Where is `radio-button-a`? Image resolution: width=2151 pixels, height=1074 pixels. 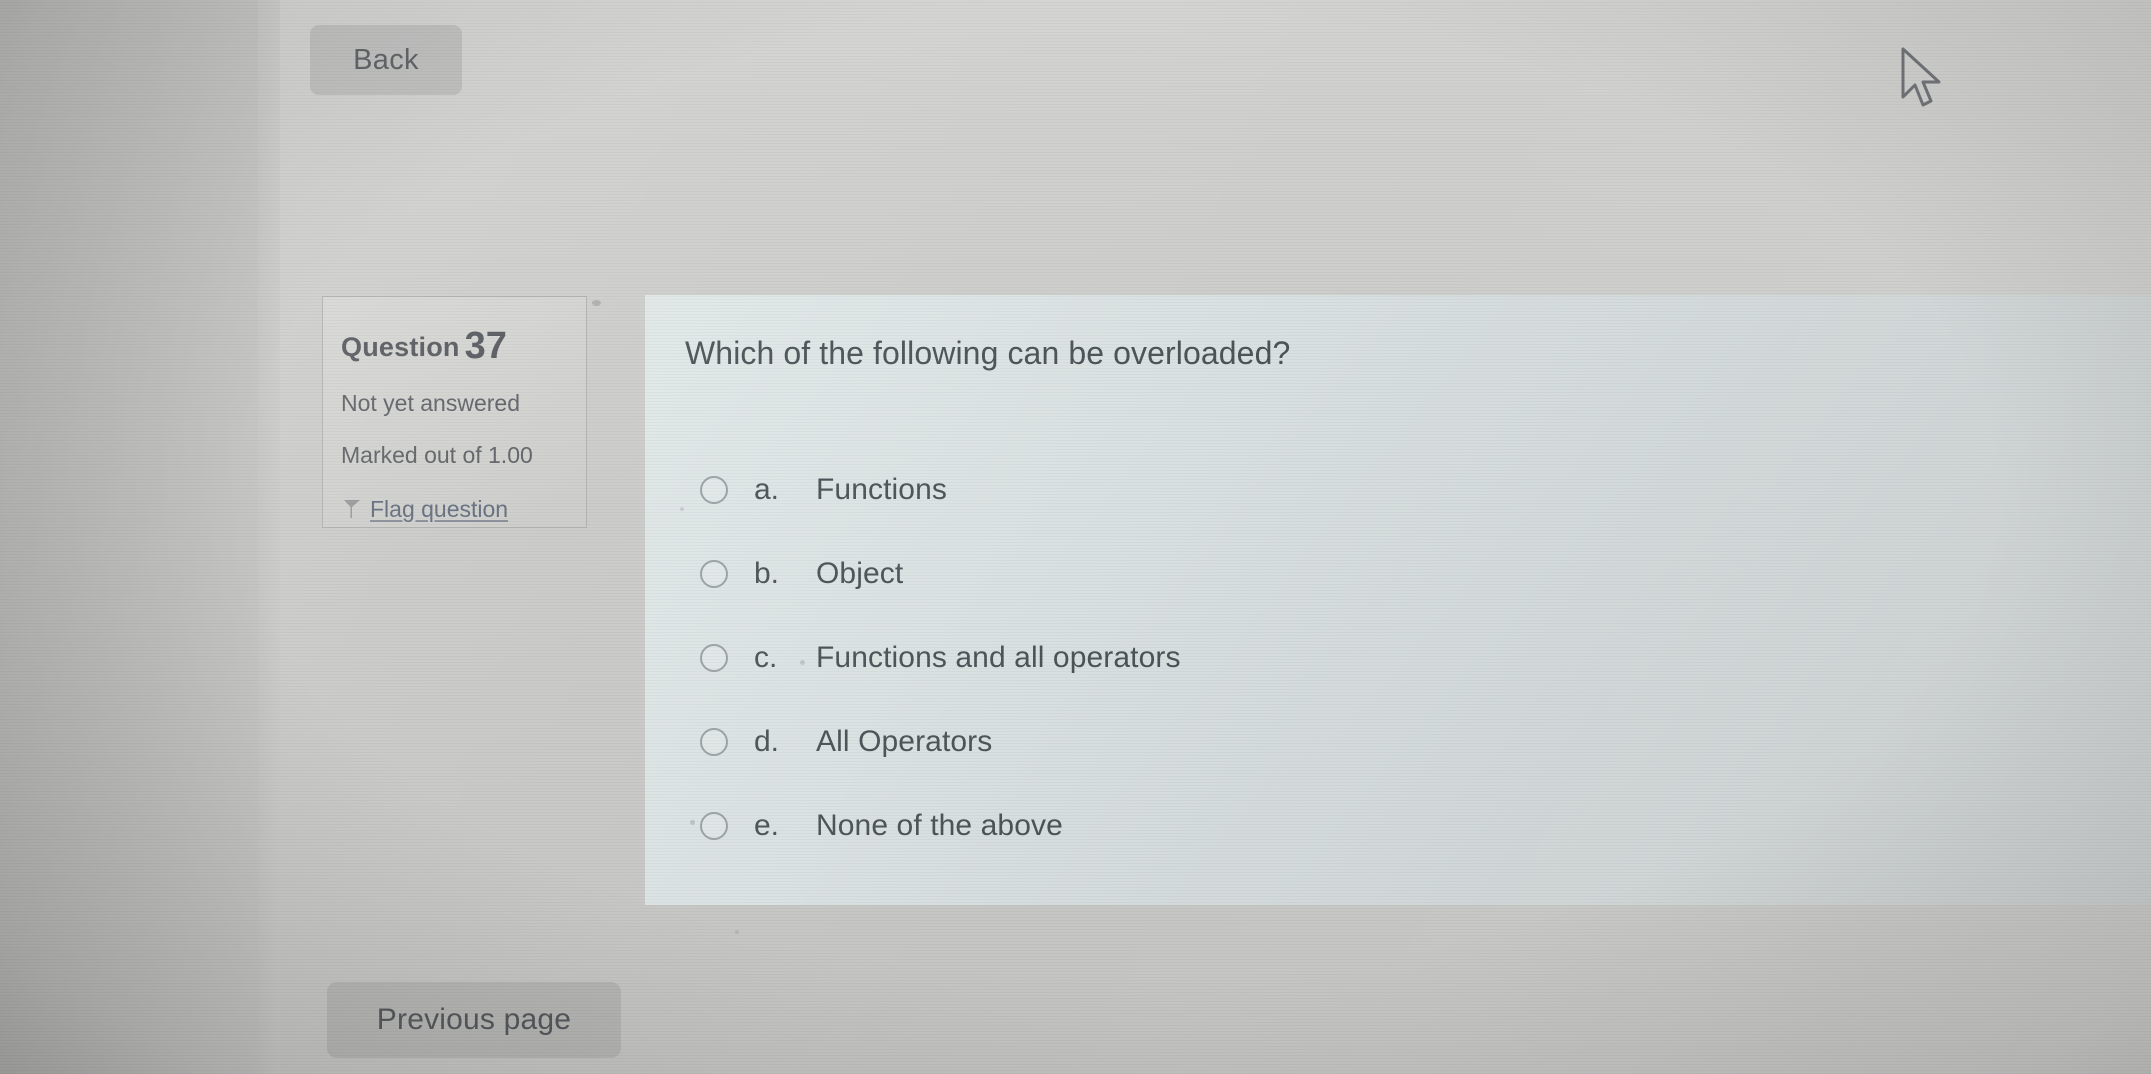
radio-button-a is located at coordinates (714, 490).